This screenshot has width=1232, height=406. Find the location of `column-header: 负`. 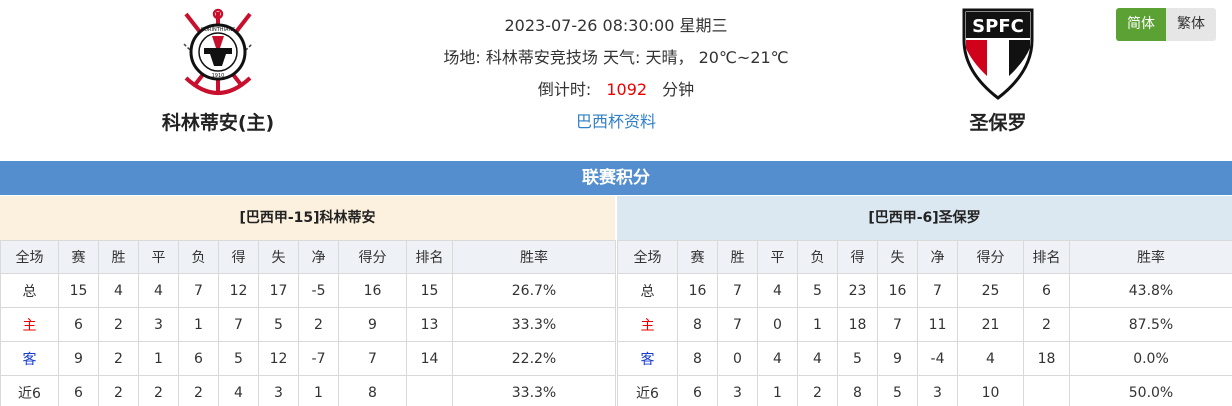

column-header: 负 is located at coordinates (198, 257).